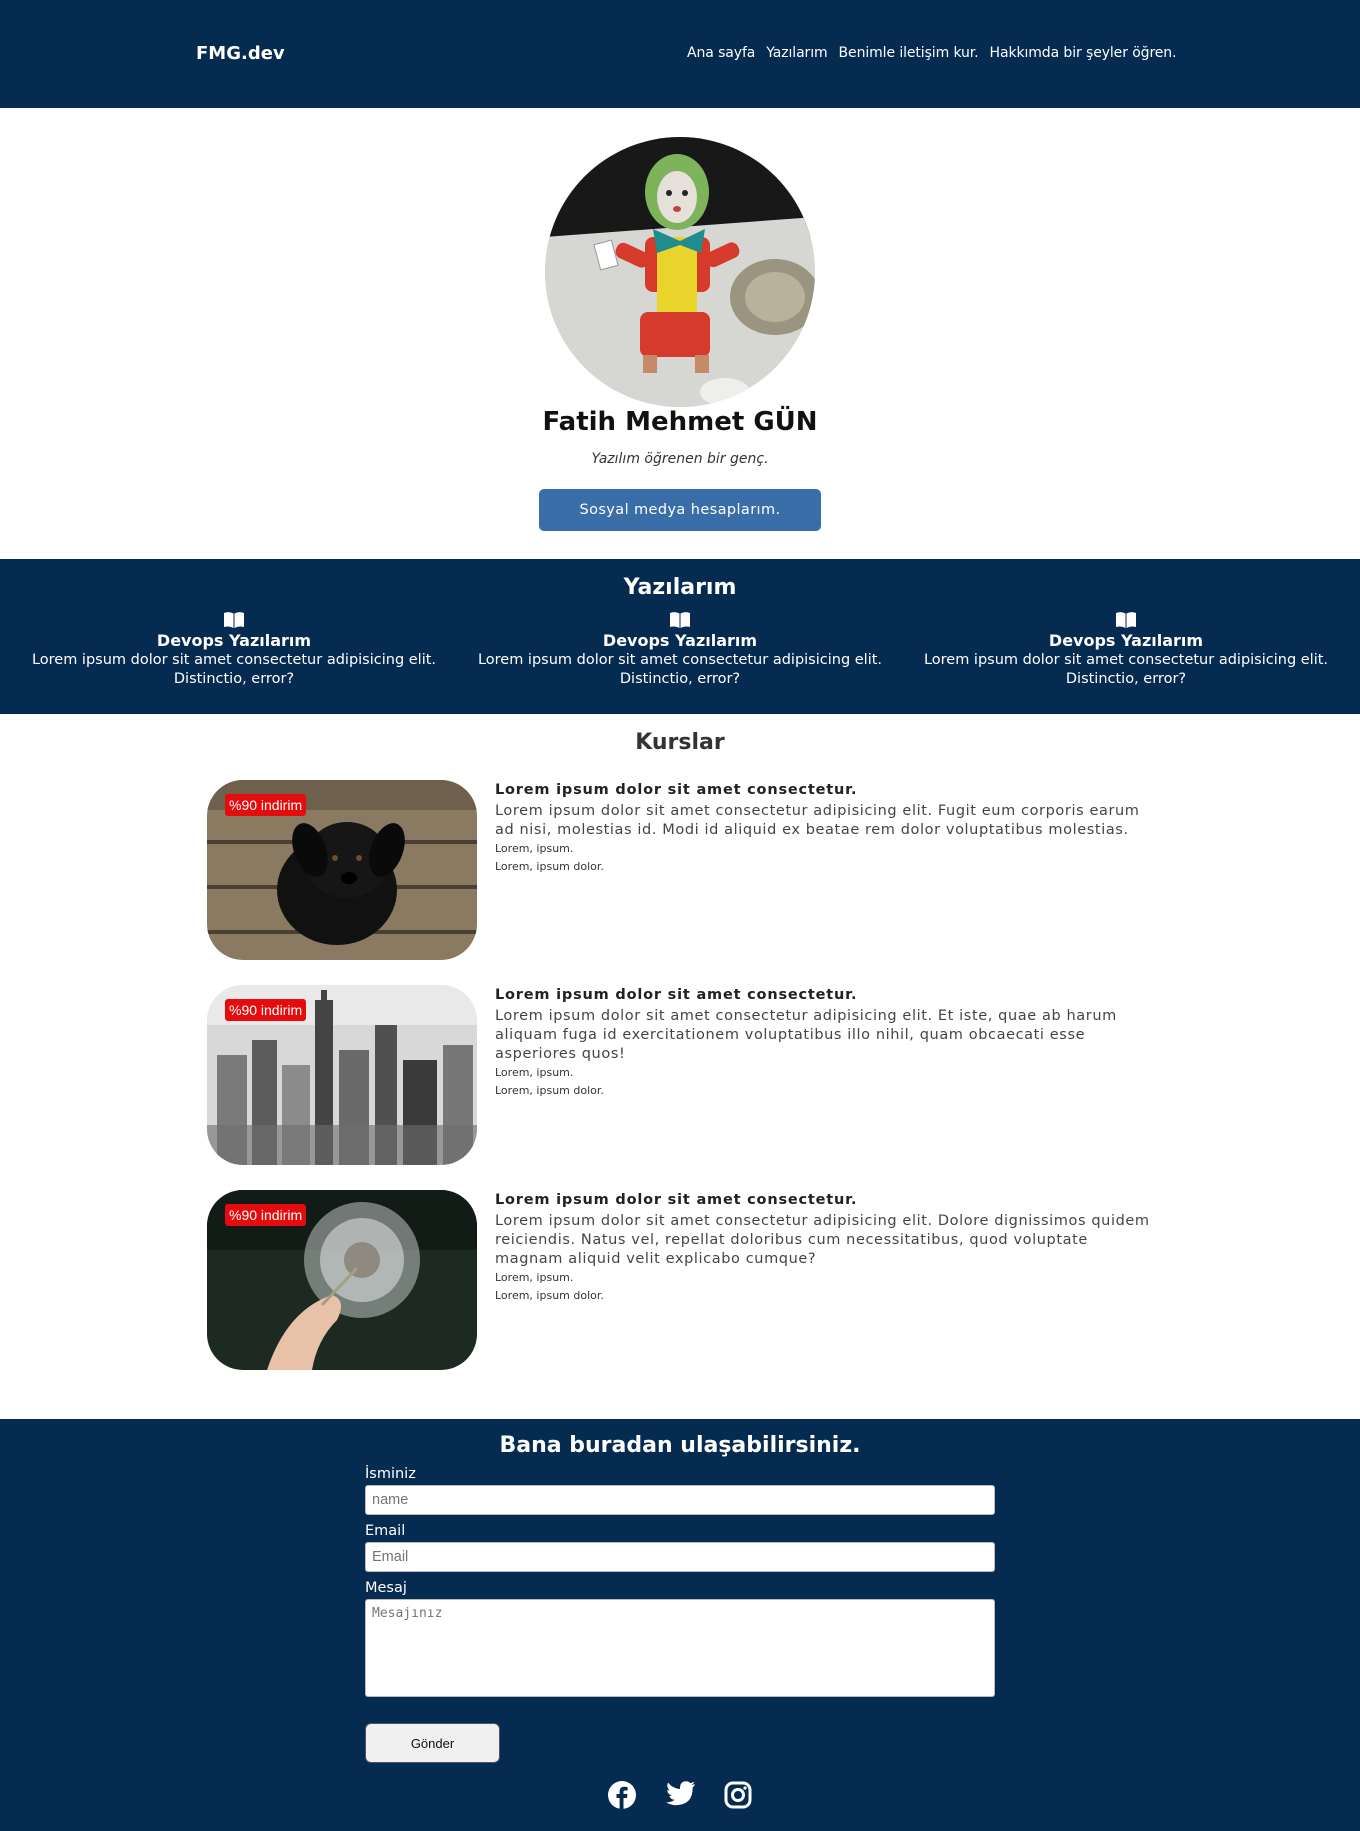 This screenshot has width=1360, height=1831. I want to click on nav-link-about: Hakkımda bir şeyler öğren., so click(1083, 53).